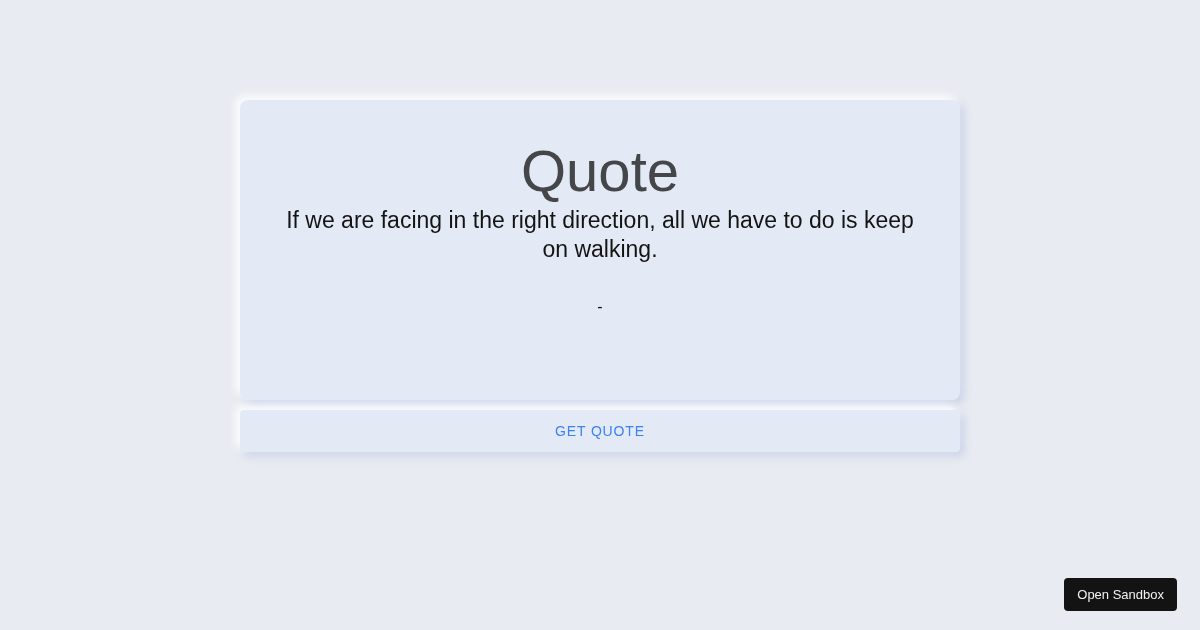 The image size is (1200, 630). What do you see at coordinates (600, 235) in the screenshot?
I see `quote-text: If we are facing in the right direction, all we have to do is keep on walking.` at bounding box center [600, 235].